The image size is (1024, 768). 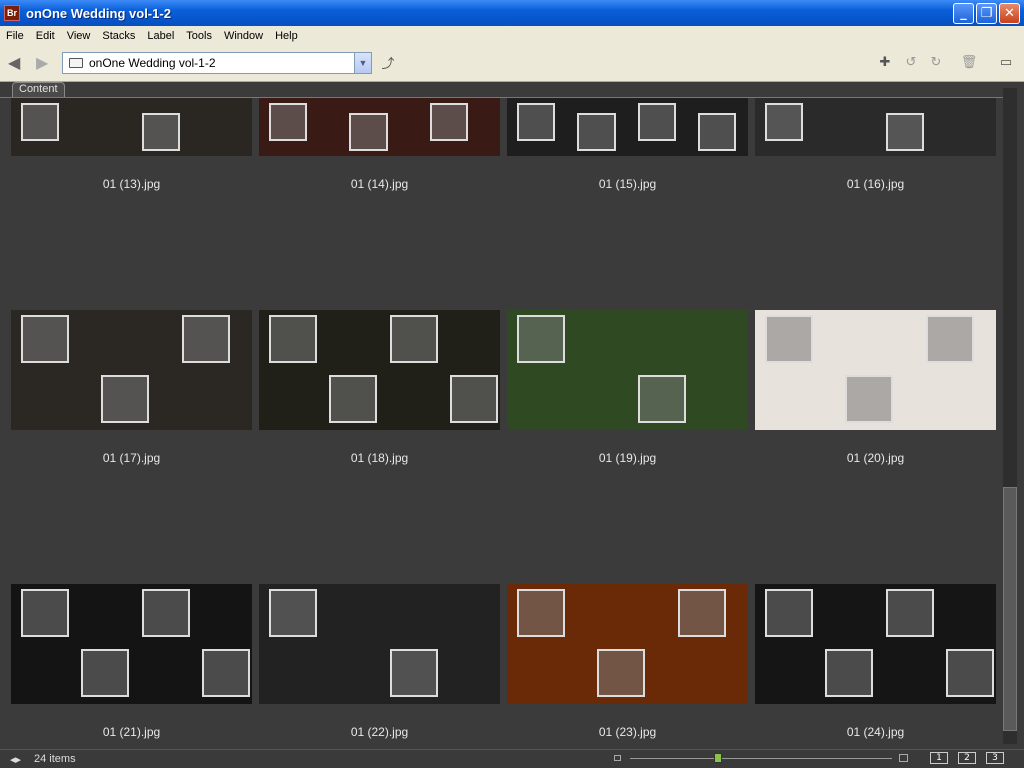 I want to click on scrollbar-thumb, so click(x=1010, y=609).